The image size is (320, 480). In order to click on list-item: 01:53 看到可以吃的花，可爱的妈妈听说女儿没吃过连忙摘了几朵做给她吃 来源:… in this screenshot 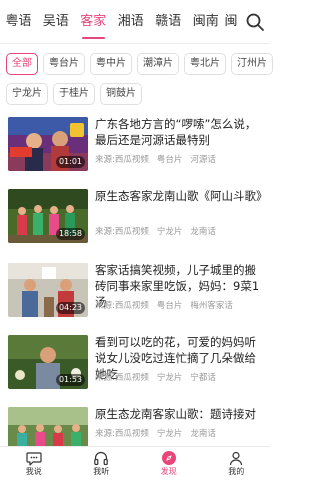, I will do `click(135, 360)`.